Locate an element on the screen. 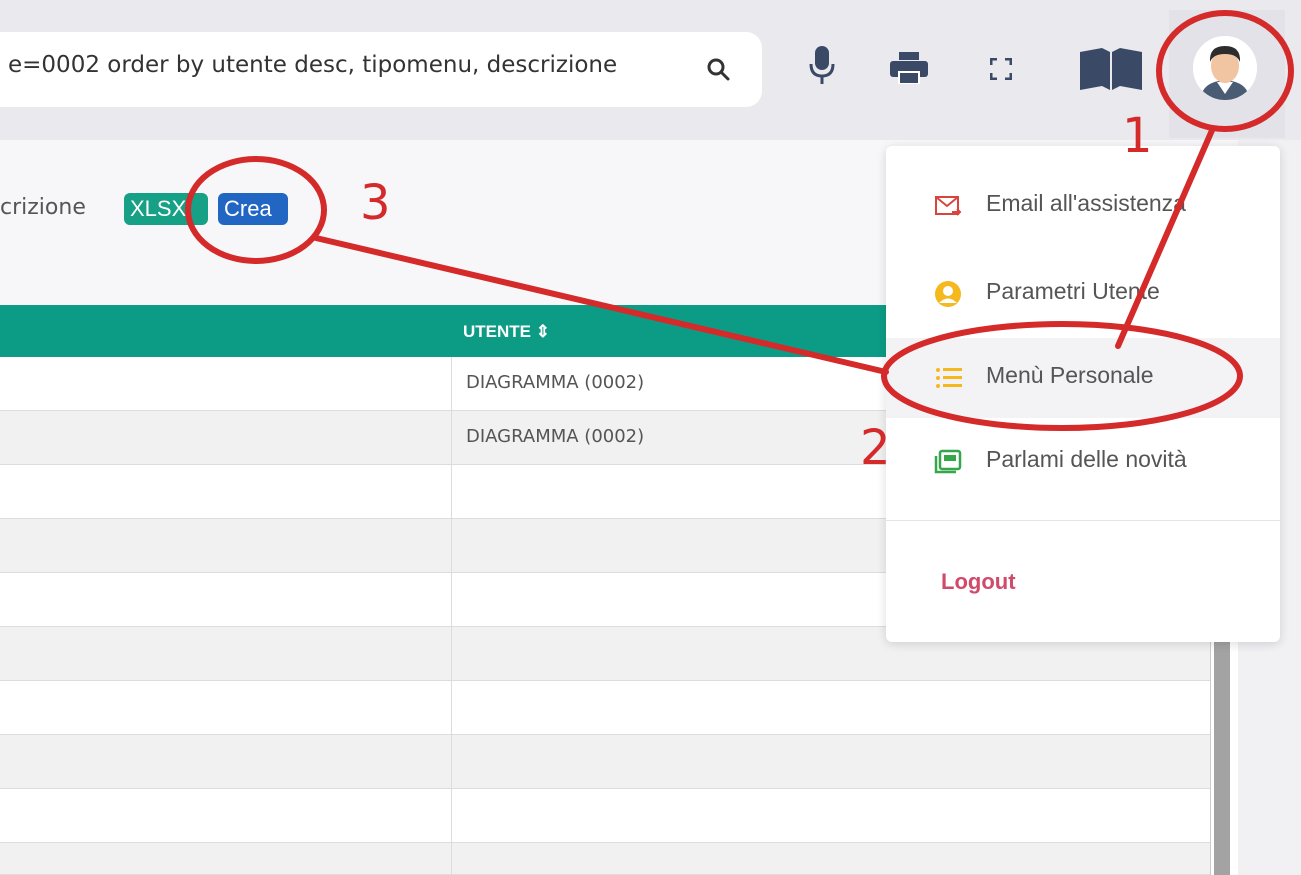 The height and width of the screenshot is (875, 1301). avatar is located at coordinates (1225, 68).